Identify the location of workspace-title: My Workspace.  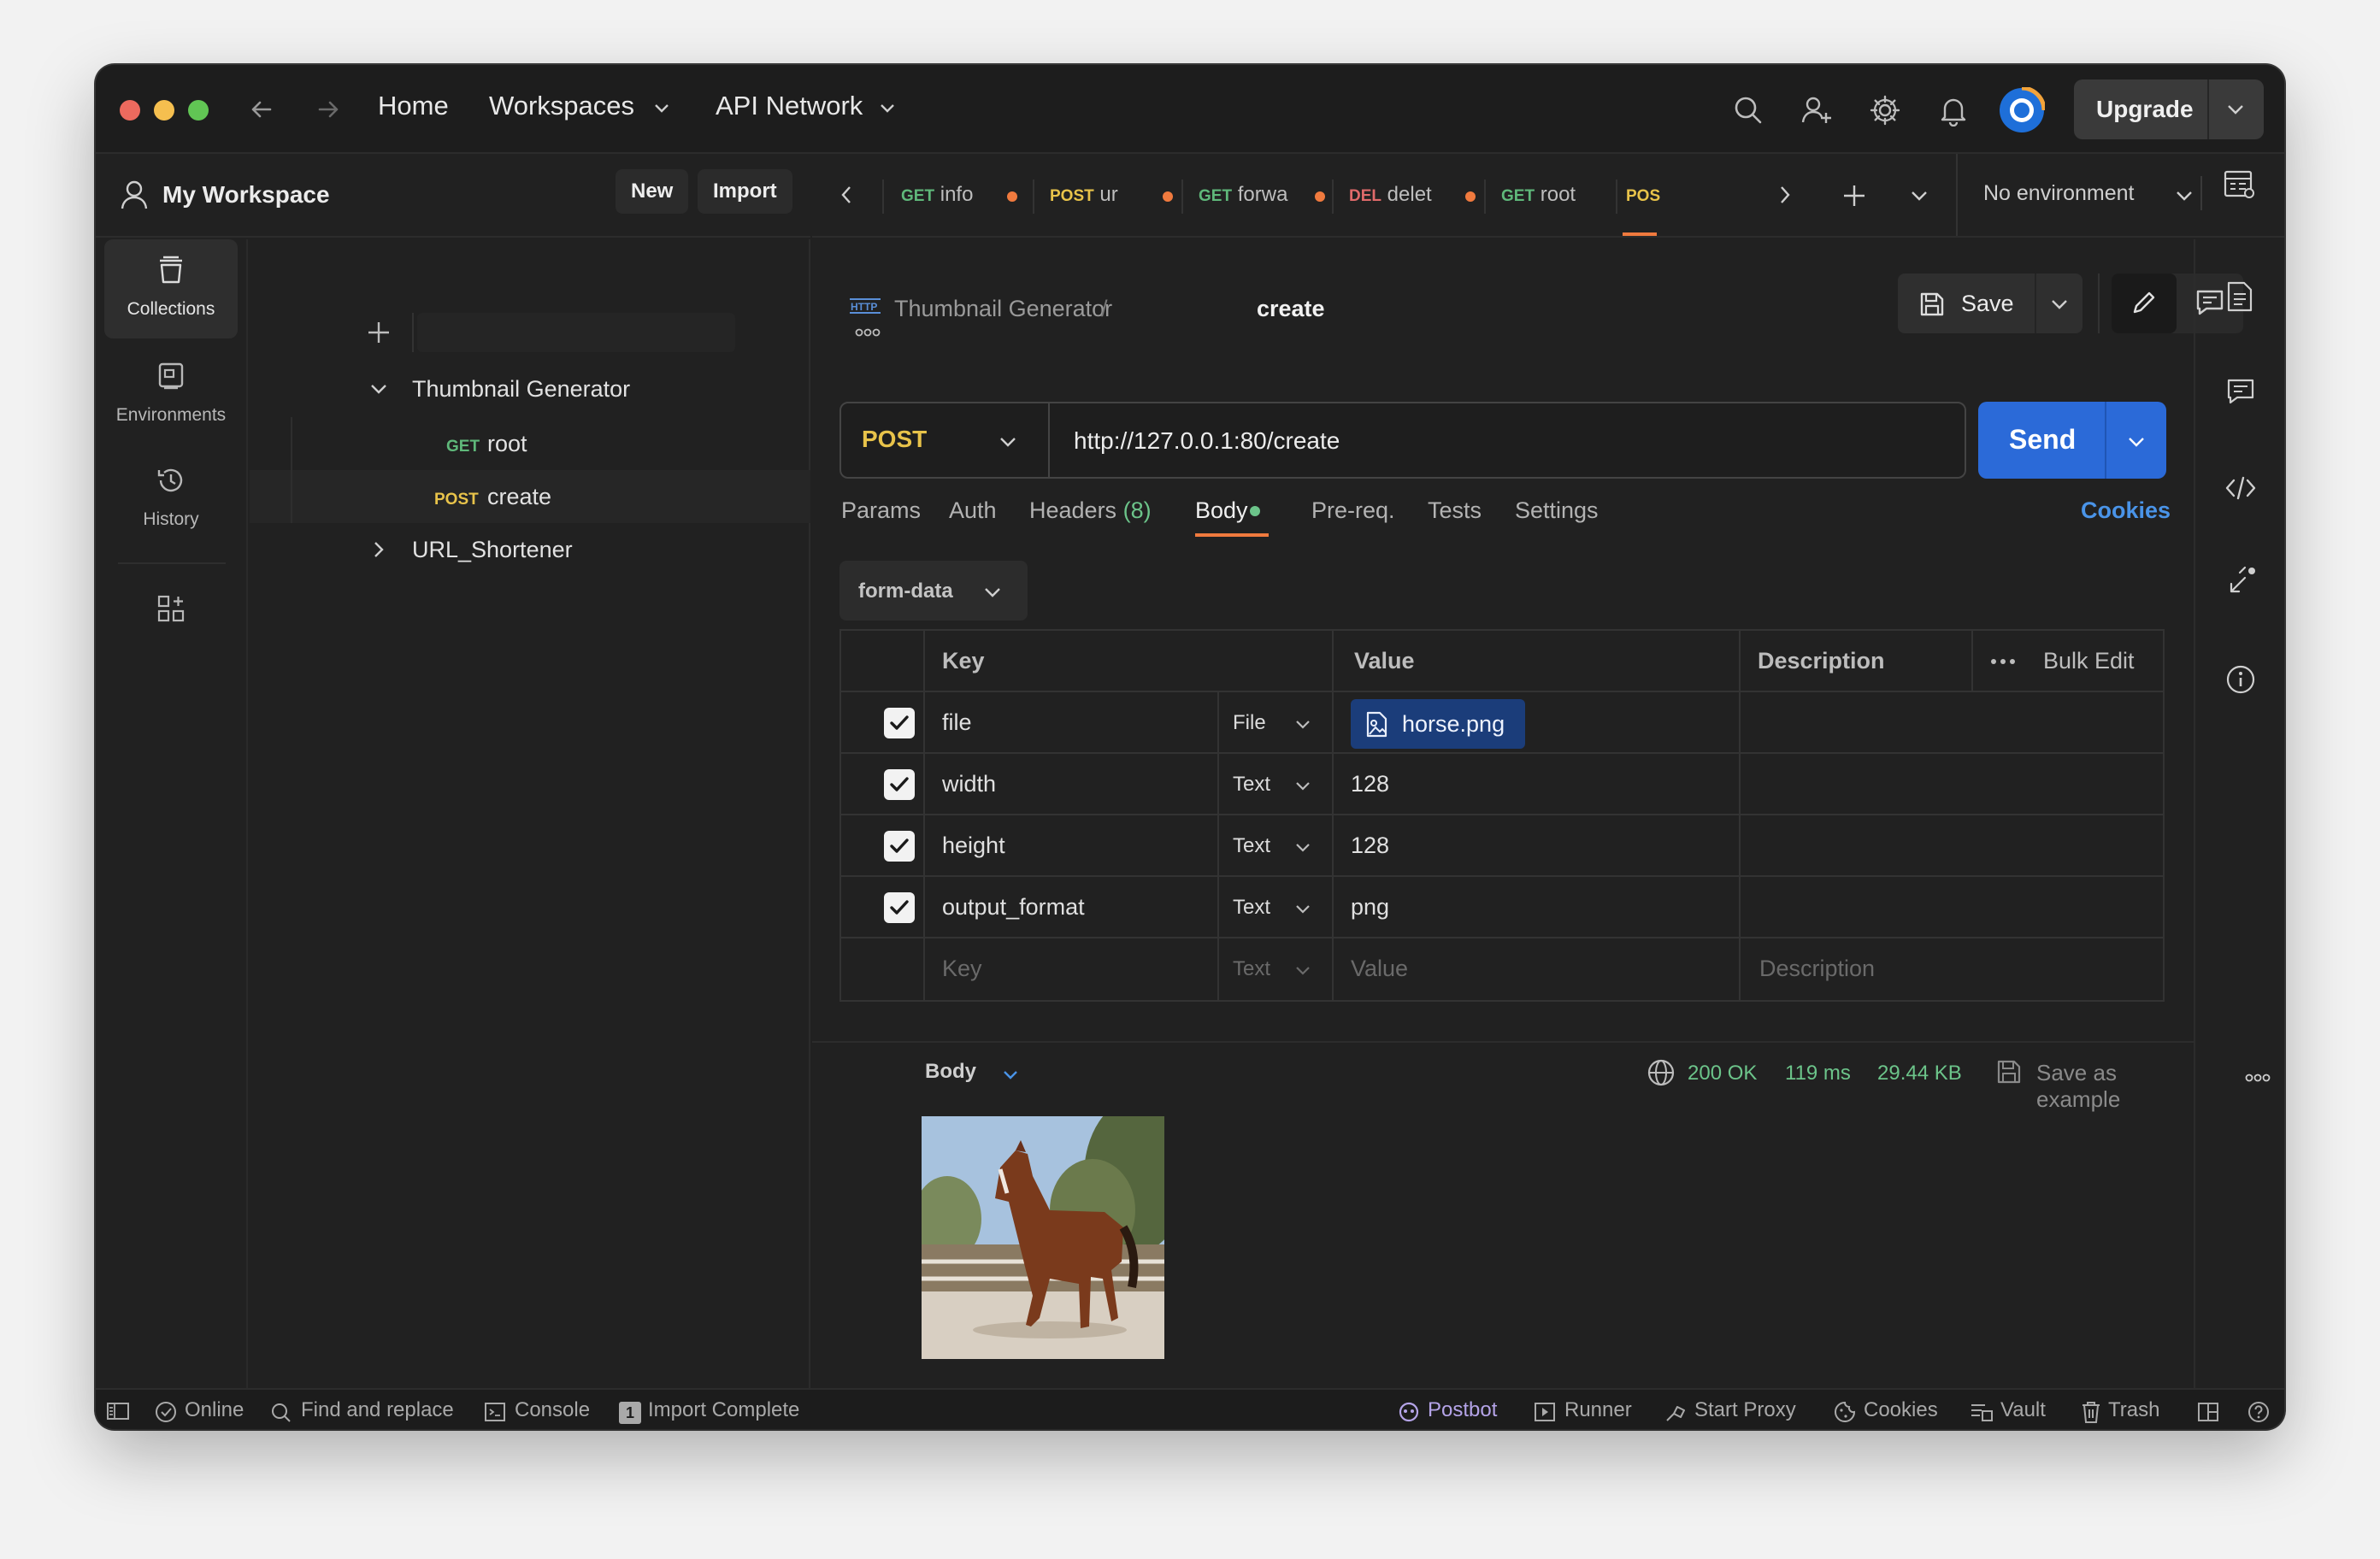
(246, 195).